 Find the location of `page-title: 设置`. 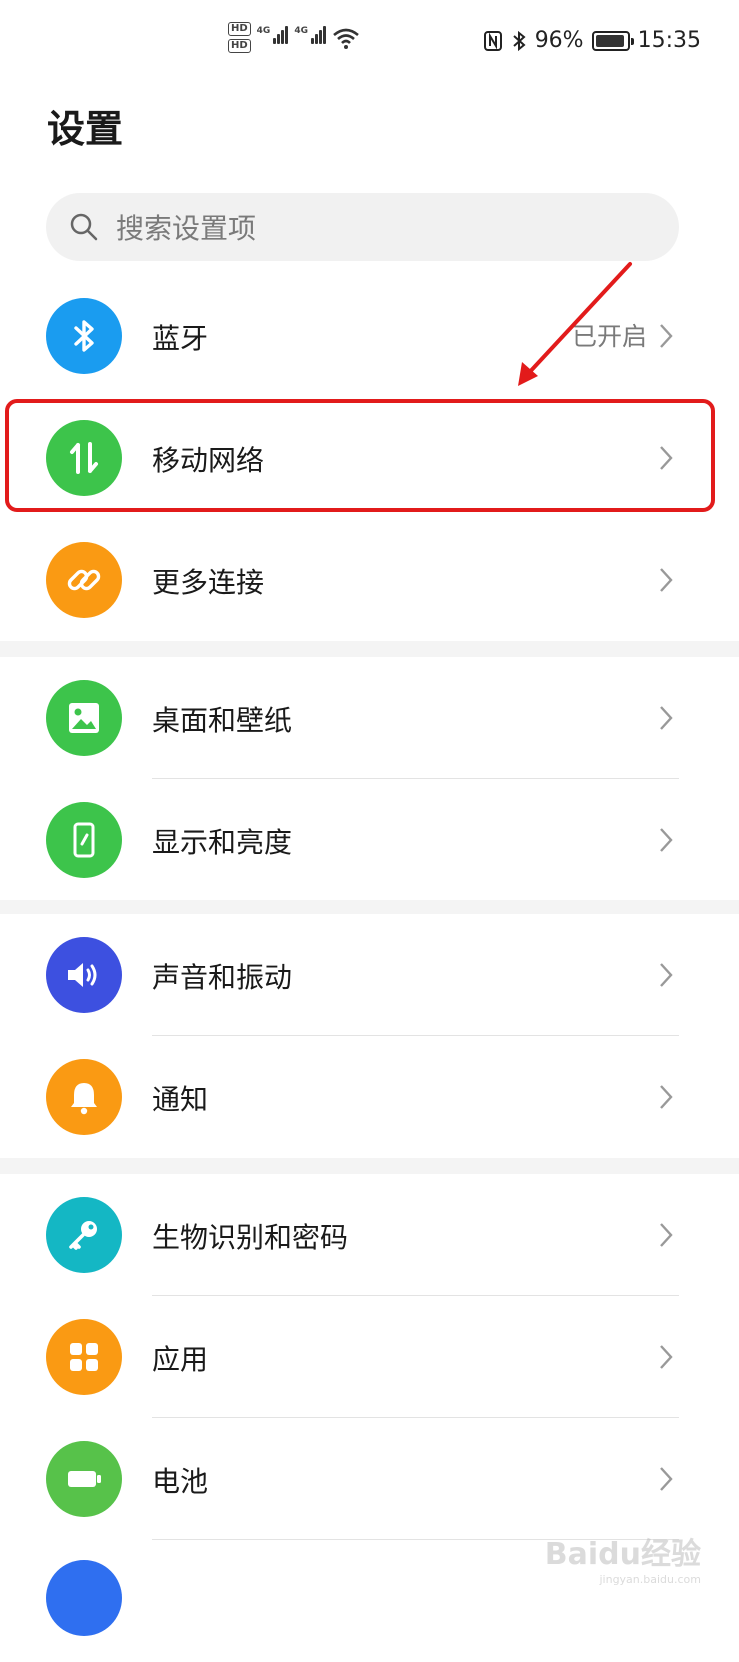

page-title: 设置 is located at coordinates (85, 129).